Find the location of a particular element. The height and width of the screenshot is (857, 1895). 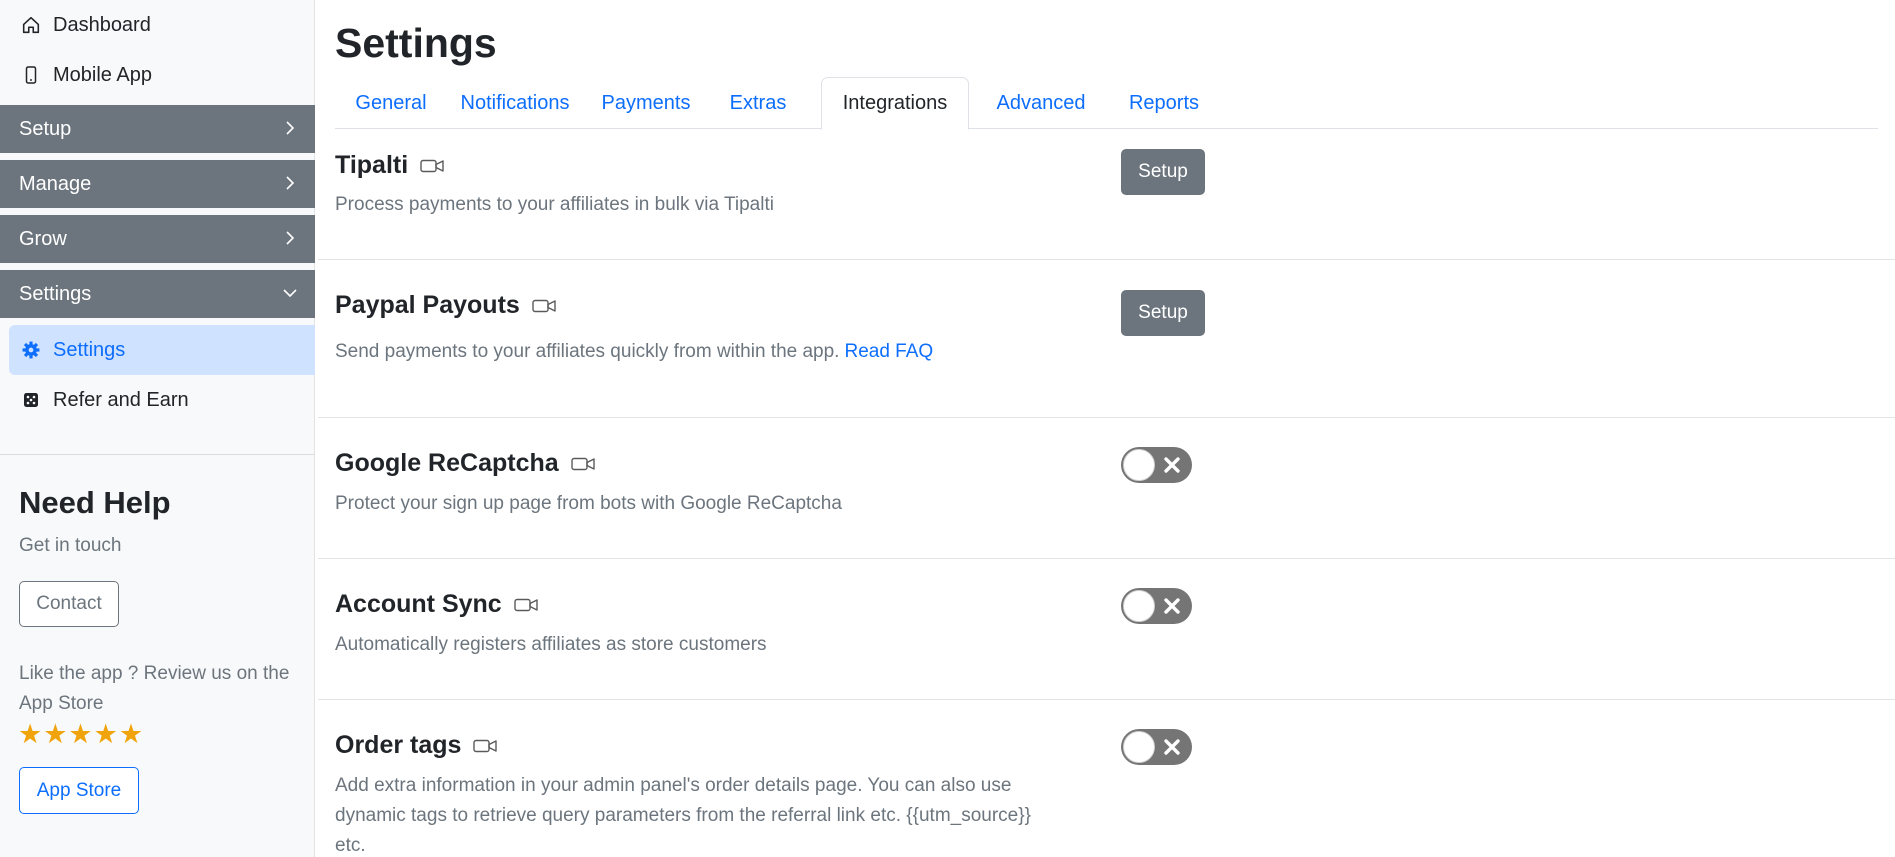

phone-icon is located at coordinates (31, 75).